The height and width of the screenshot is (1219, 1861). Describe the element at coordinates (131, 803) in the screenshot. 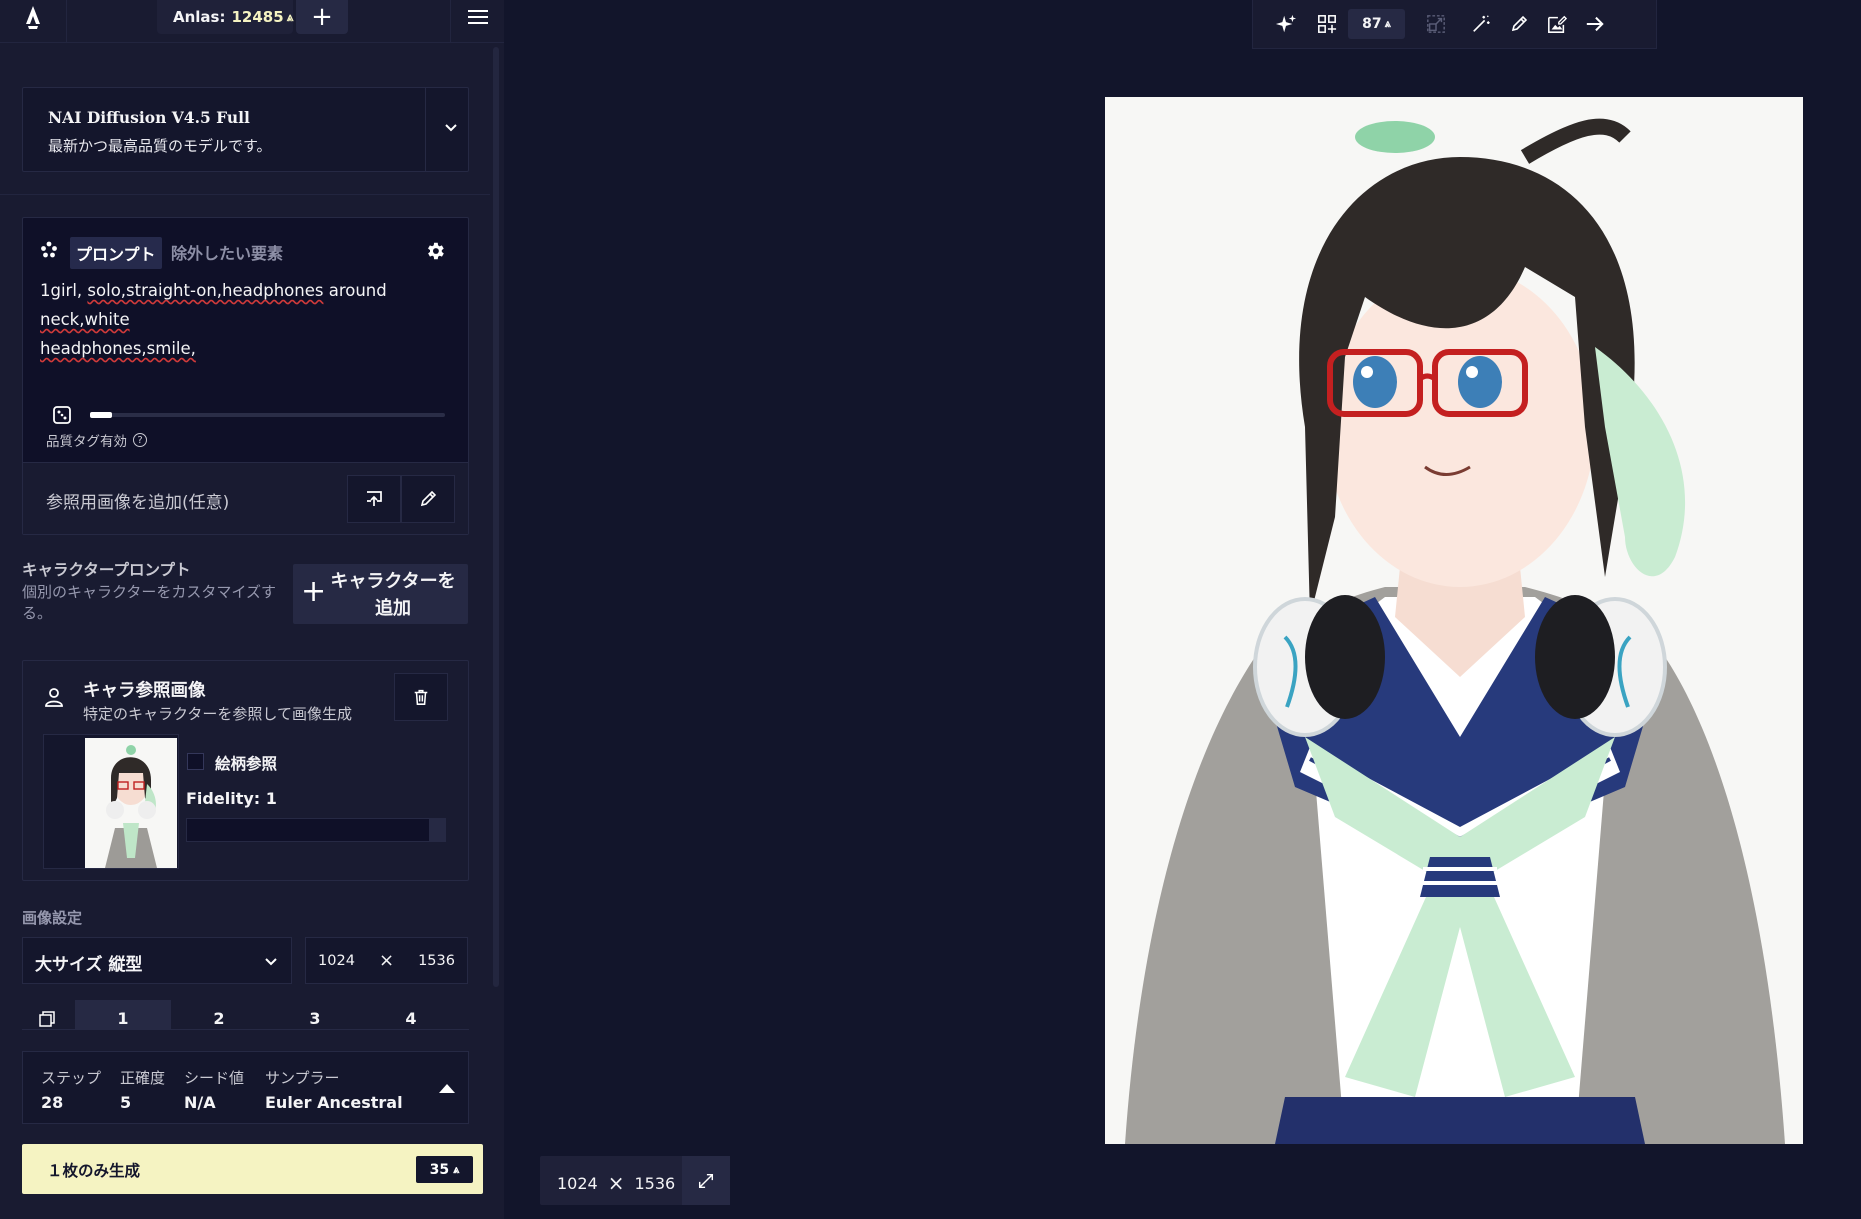

I see `reference-thumbnail-image` at that location.